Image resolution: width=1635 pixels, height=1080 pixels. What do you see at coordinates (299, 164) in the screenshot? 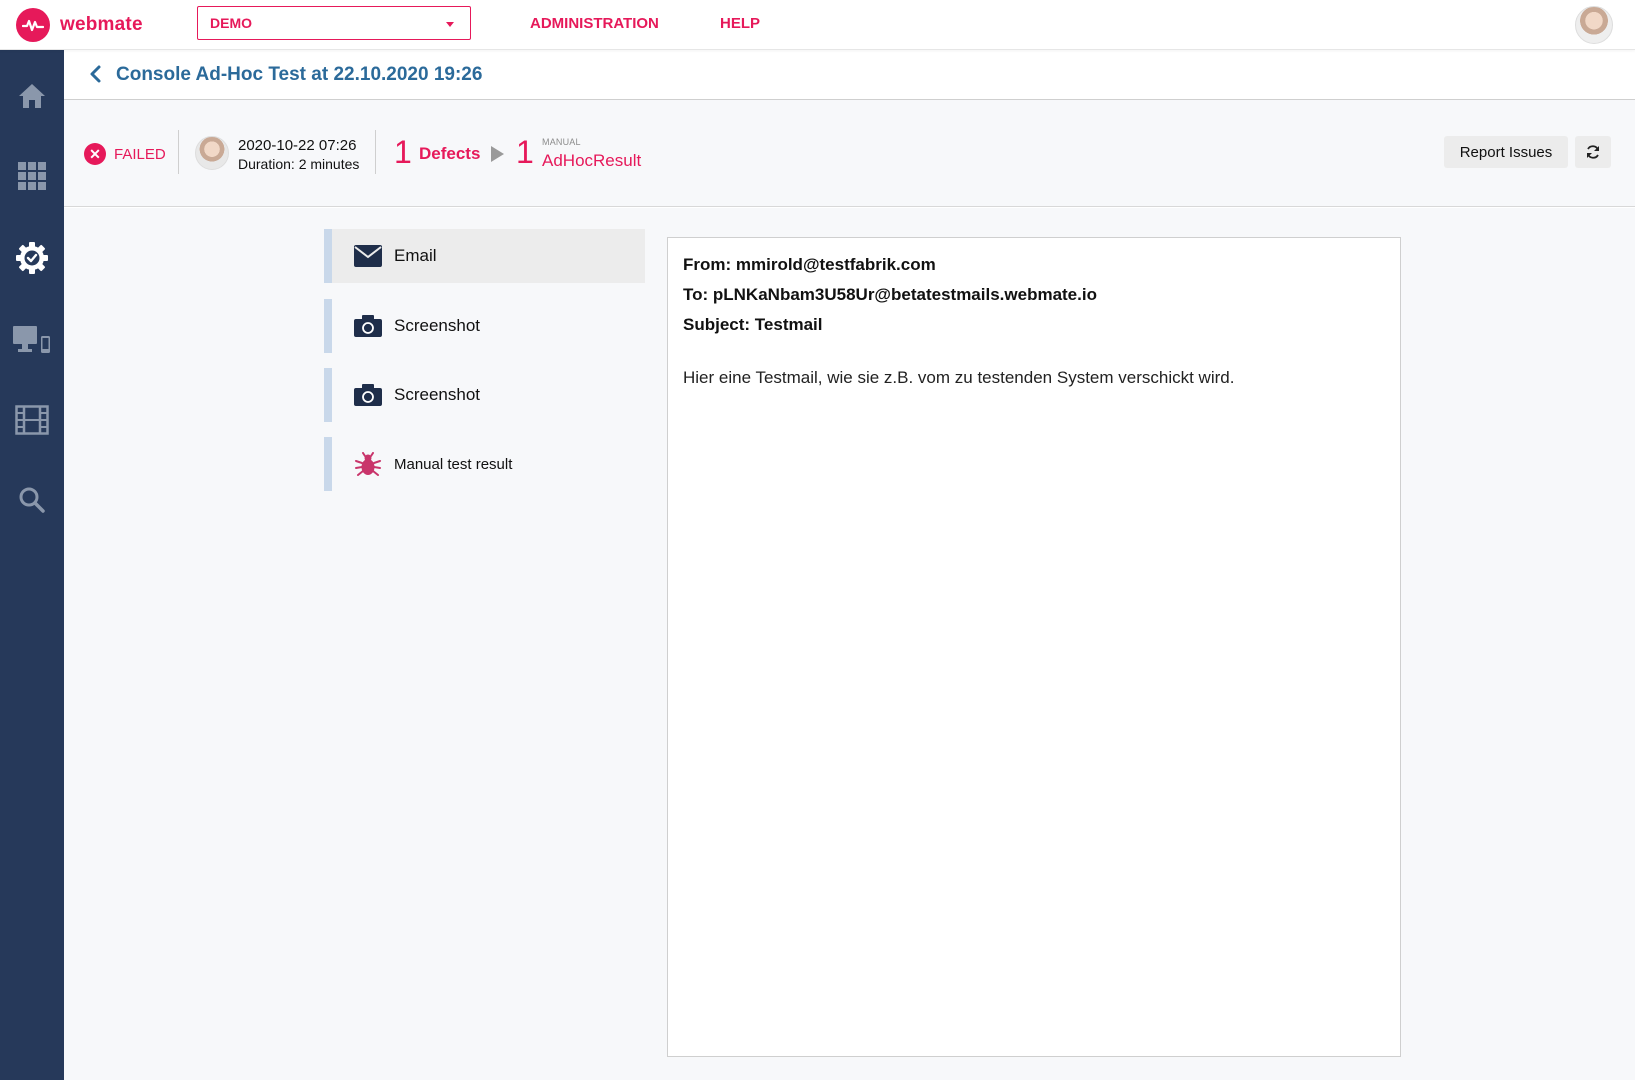
I see `run-duration: Duration: 2 minutes` at bounding box center [299, 164].